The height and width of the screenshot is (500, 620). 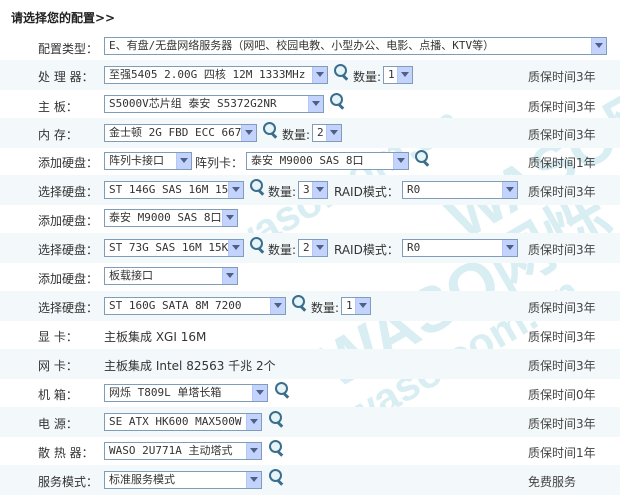 I want to click on raid-card-select: 泰安 M9000 SAS 8口, so click(x=327, y=161).